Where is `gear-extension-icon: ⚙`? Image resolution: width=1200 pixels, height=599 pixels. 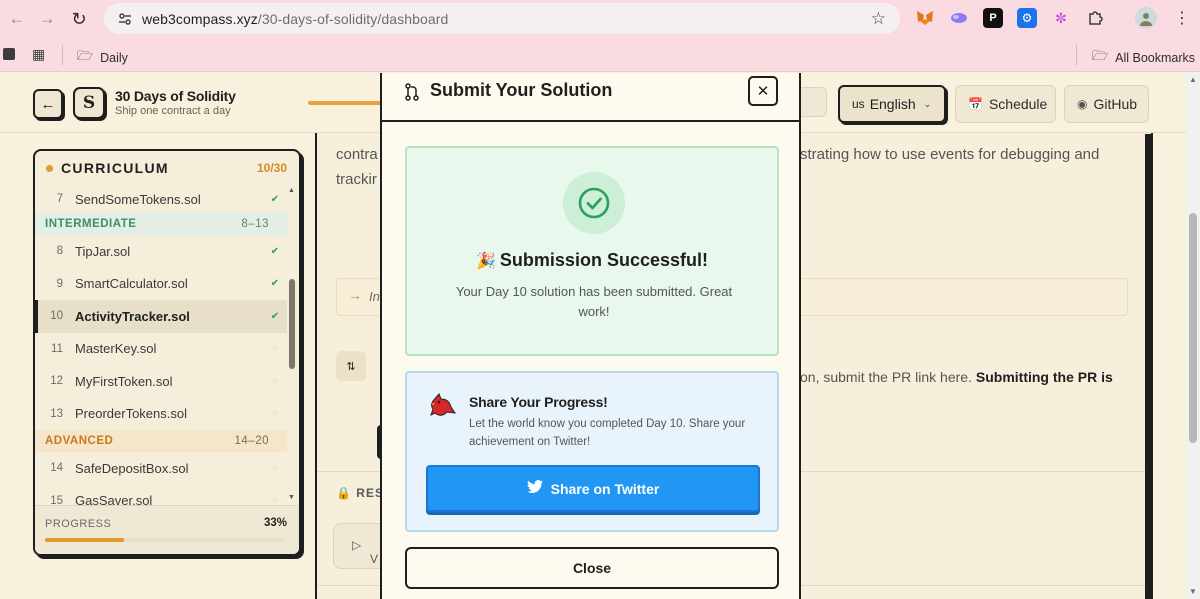
gear-extension-icon: ⚙ is located at coordinates (1027, 18).